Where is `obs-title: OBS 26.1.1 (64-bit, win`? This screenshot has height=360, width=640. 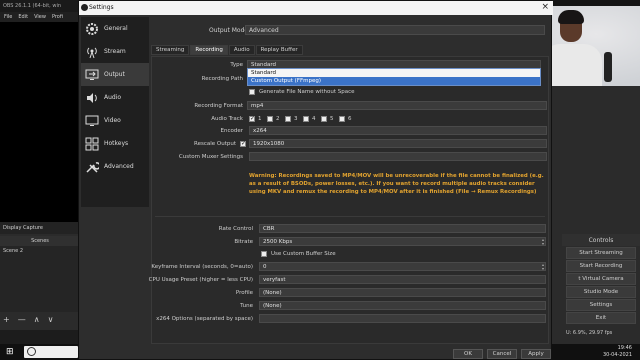
obs-title: OBS 26.1.1 (64-bit, win is located at coordinates (40, 6).